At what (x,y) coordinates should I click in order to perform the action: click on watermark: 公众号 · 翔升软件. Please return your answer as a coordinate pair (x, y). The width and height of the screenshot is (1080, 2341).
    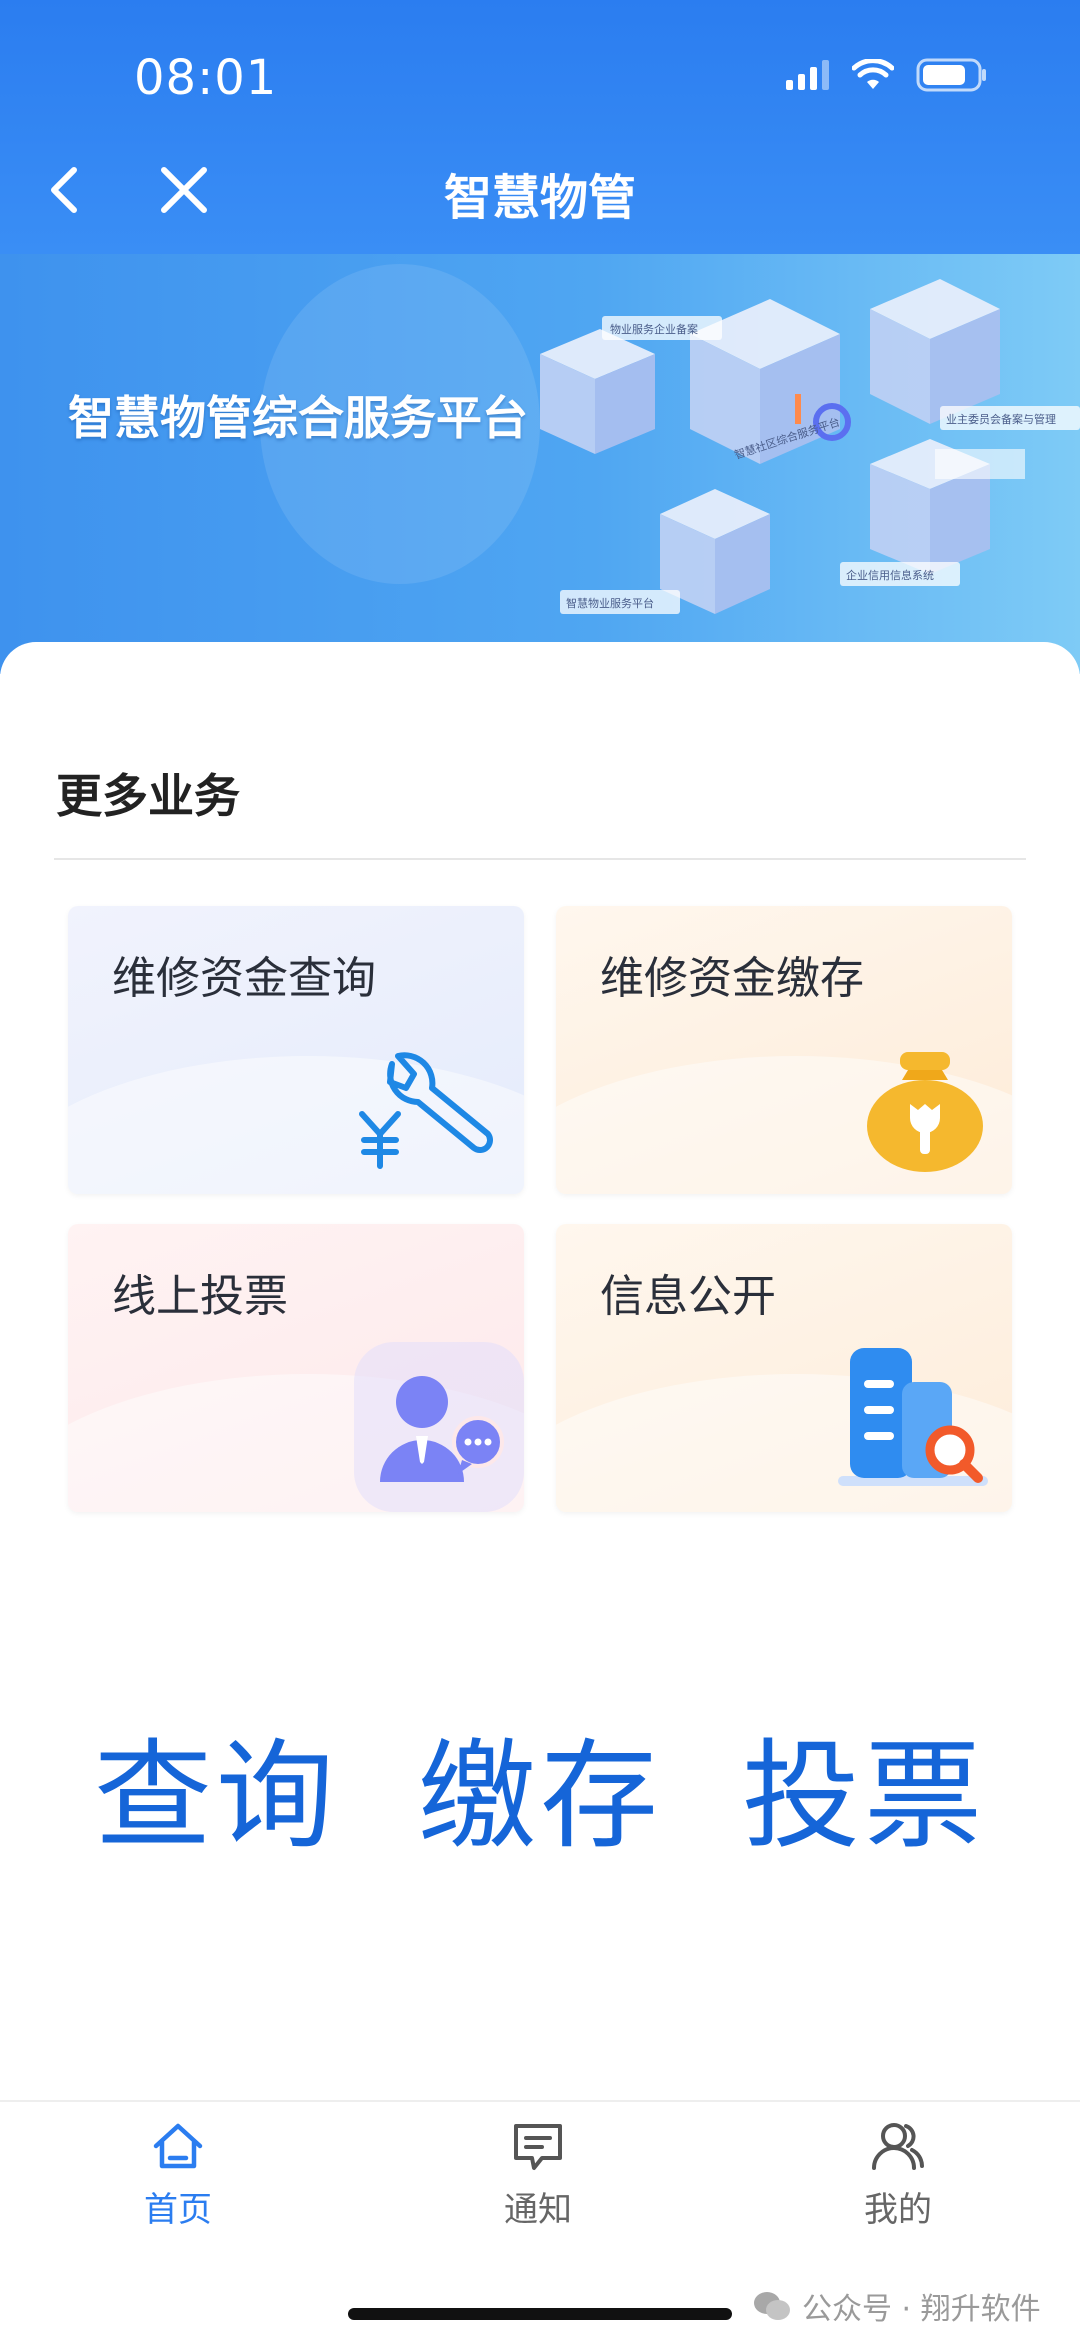
    Looking at the image, I should click on (896, 2306).